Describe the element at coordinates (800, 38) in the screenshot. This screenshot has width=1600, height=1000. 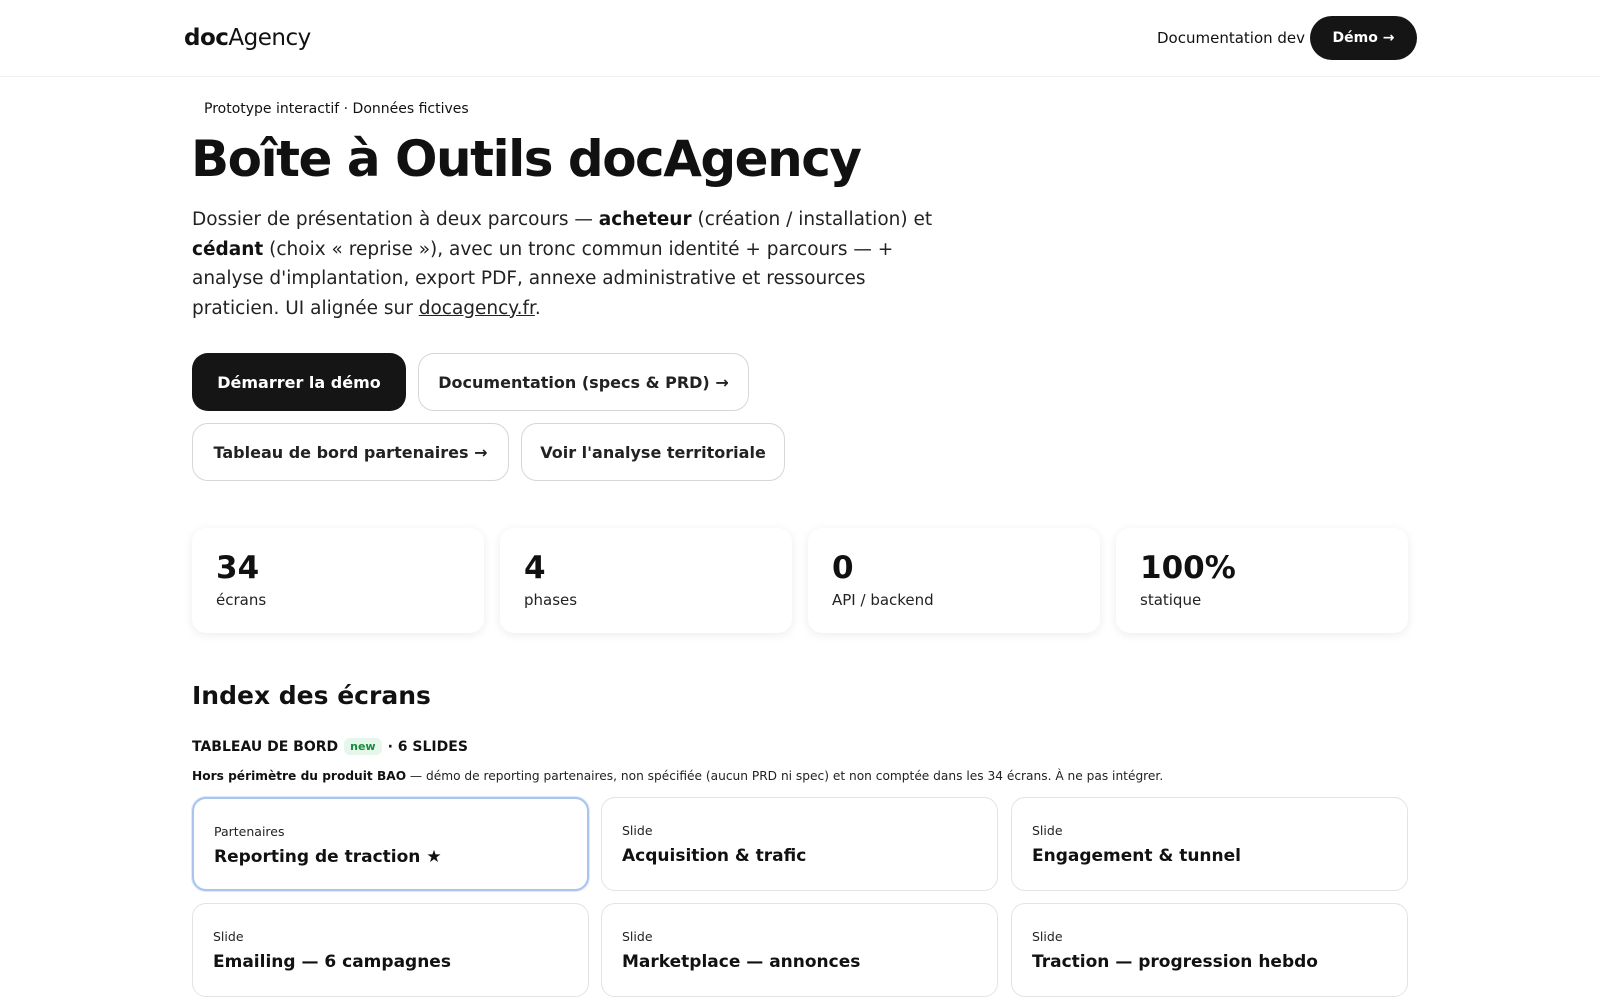
I see `top-navigation-bar: docAgency Documentation dev Démo →` at that location.